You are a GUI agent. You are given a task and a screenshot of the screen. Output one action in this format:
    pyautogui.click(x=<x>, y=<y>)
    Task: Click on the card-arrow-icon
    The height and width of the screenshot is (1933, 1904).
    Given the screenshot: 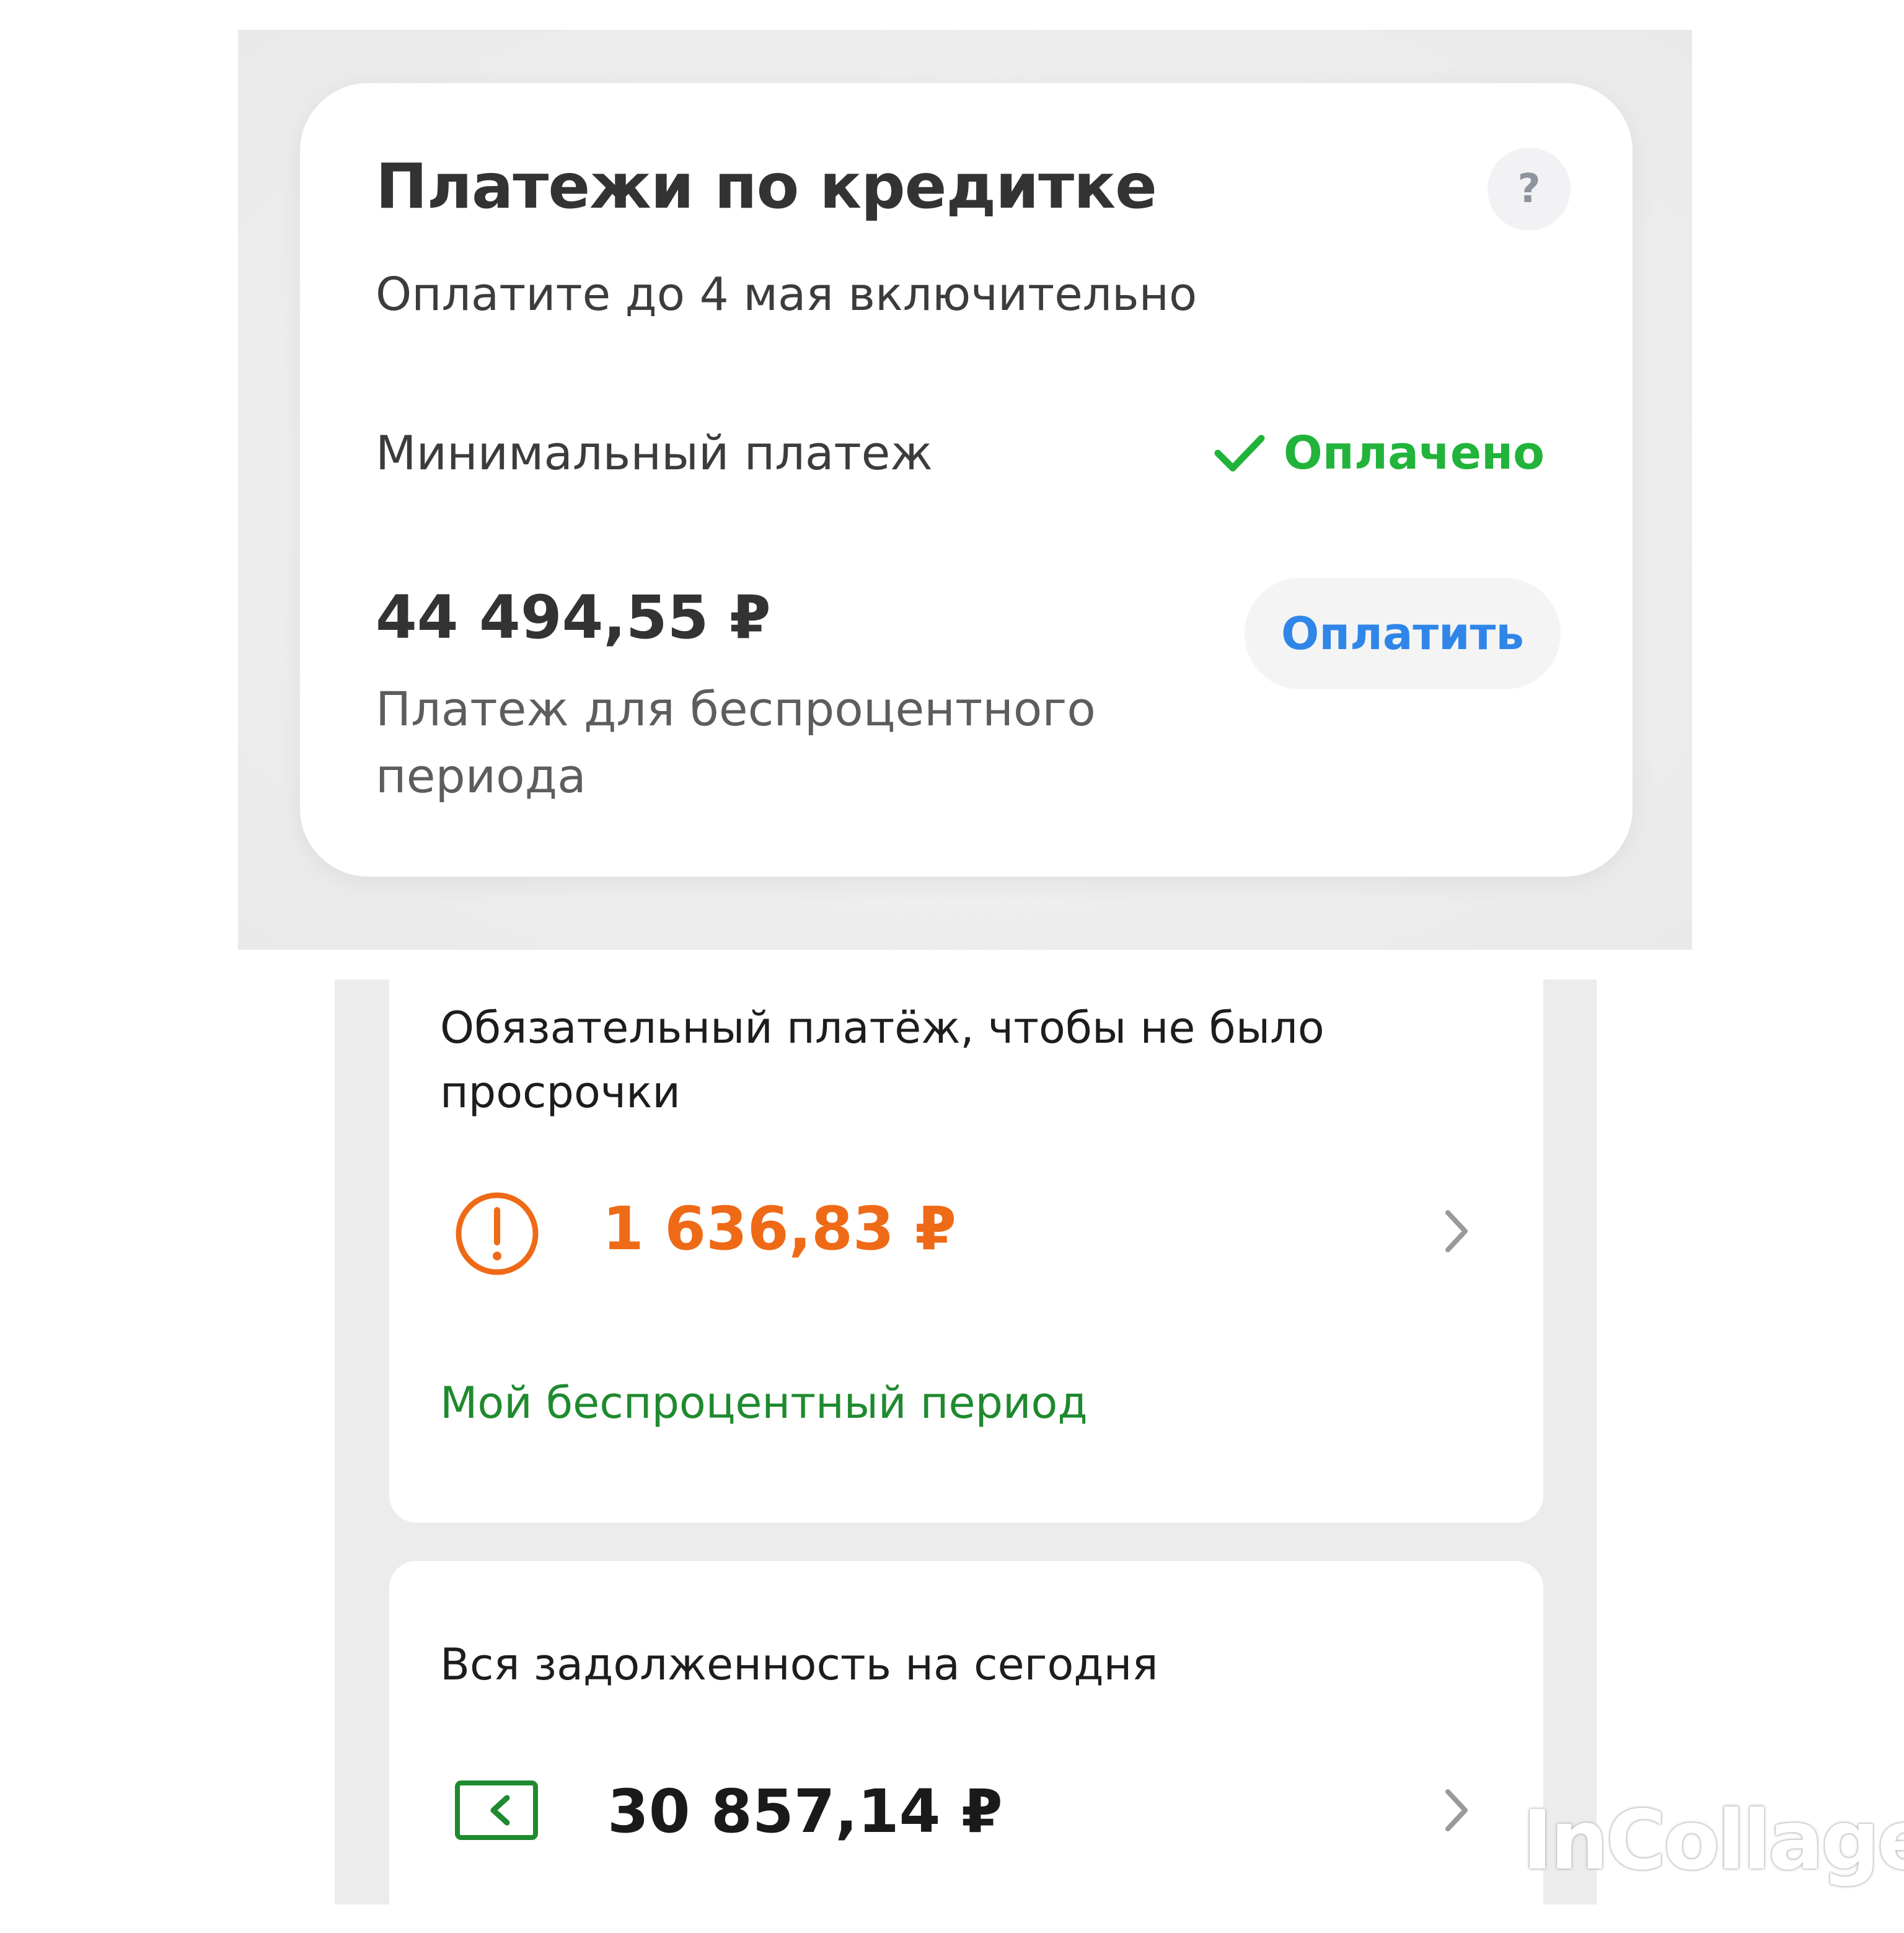 What is the action you would take?
    pyautogui.click(x=496, y=1810)
    